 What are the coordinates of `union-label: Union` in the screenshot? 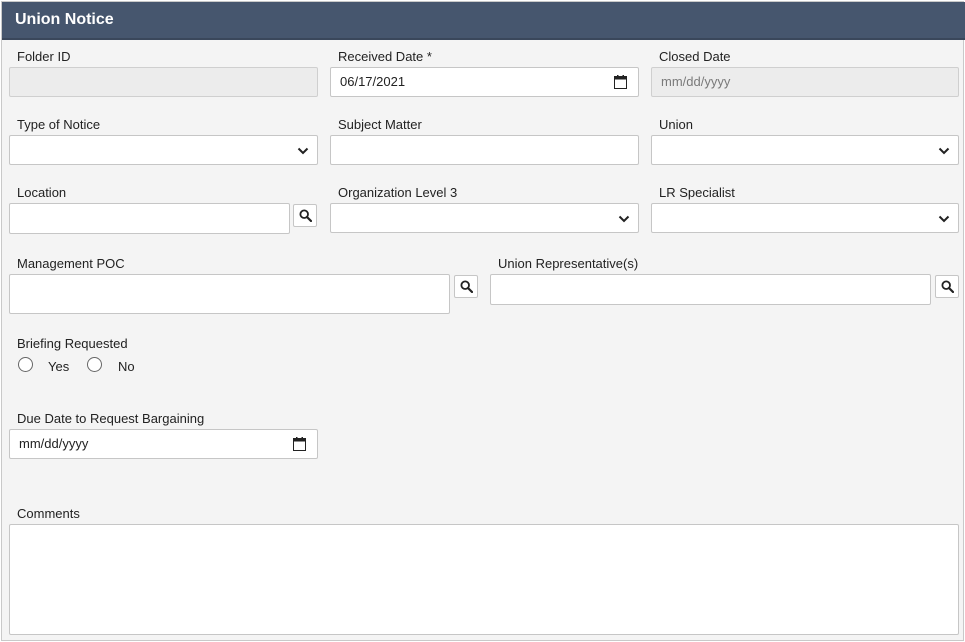 It's located at (676, 124).